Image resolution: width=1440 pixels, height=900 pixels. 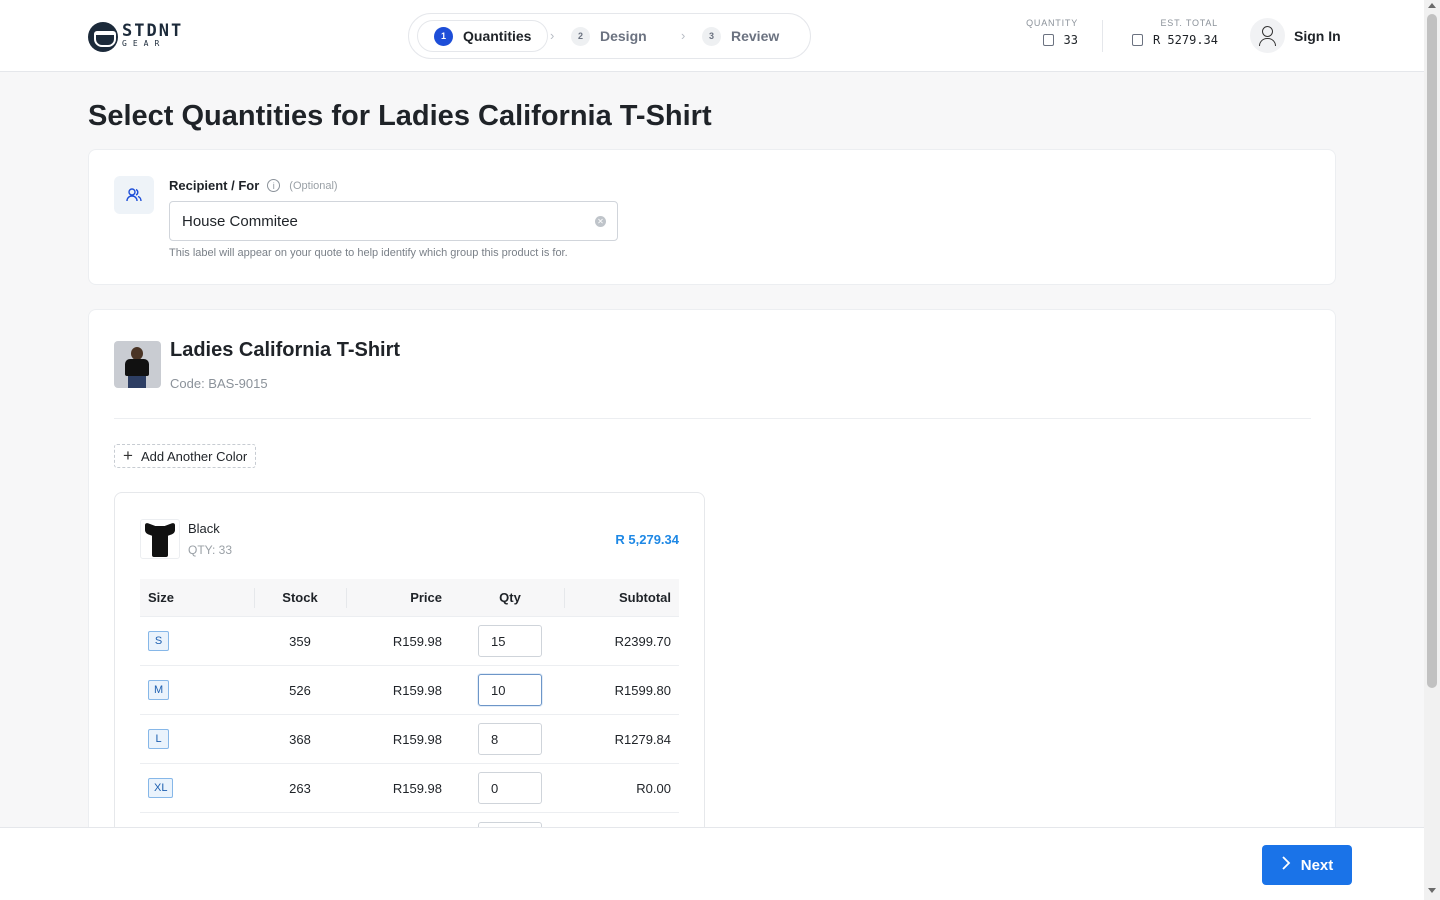 What do you see at coordinates (712, 863) in the screenshot?
I see `footer-bar: Next` at bounding box center [712, 863].